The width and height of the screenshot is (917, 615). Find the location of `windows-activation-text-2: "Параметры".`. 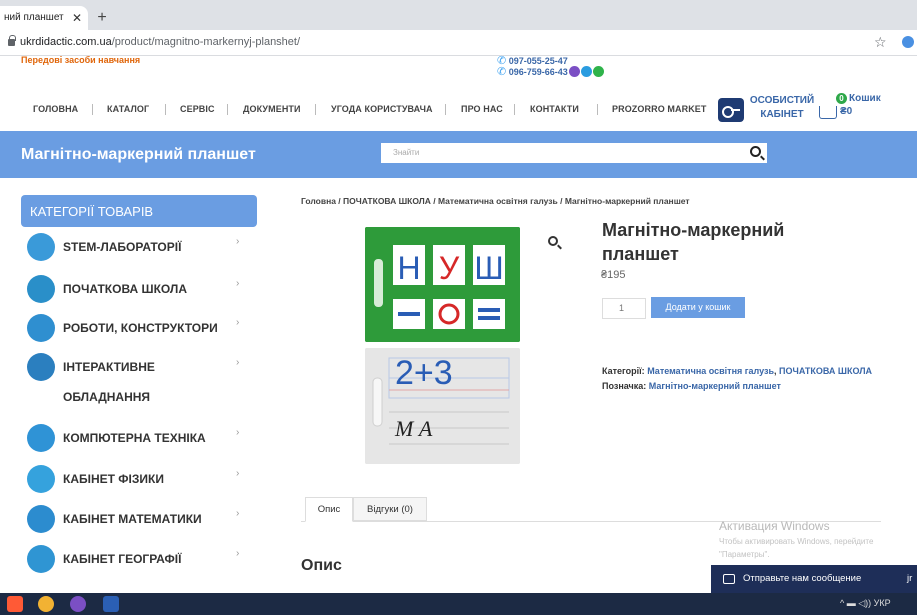

windows-activation-text-2: "Параметры". is located at coordinates (744, 554).